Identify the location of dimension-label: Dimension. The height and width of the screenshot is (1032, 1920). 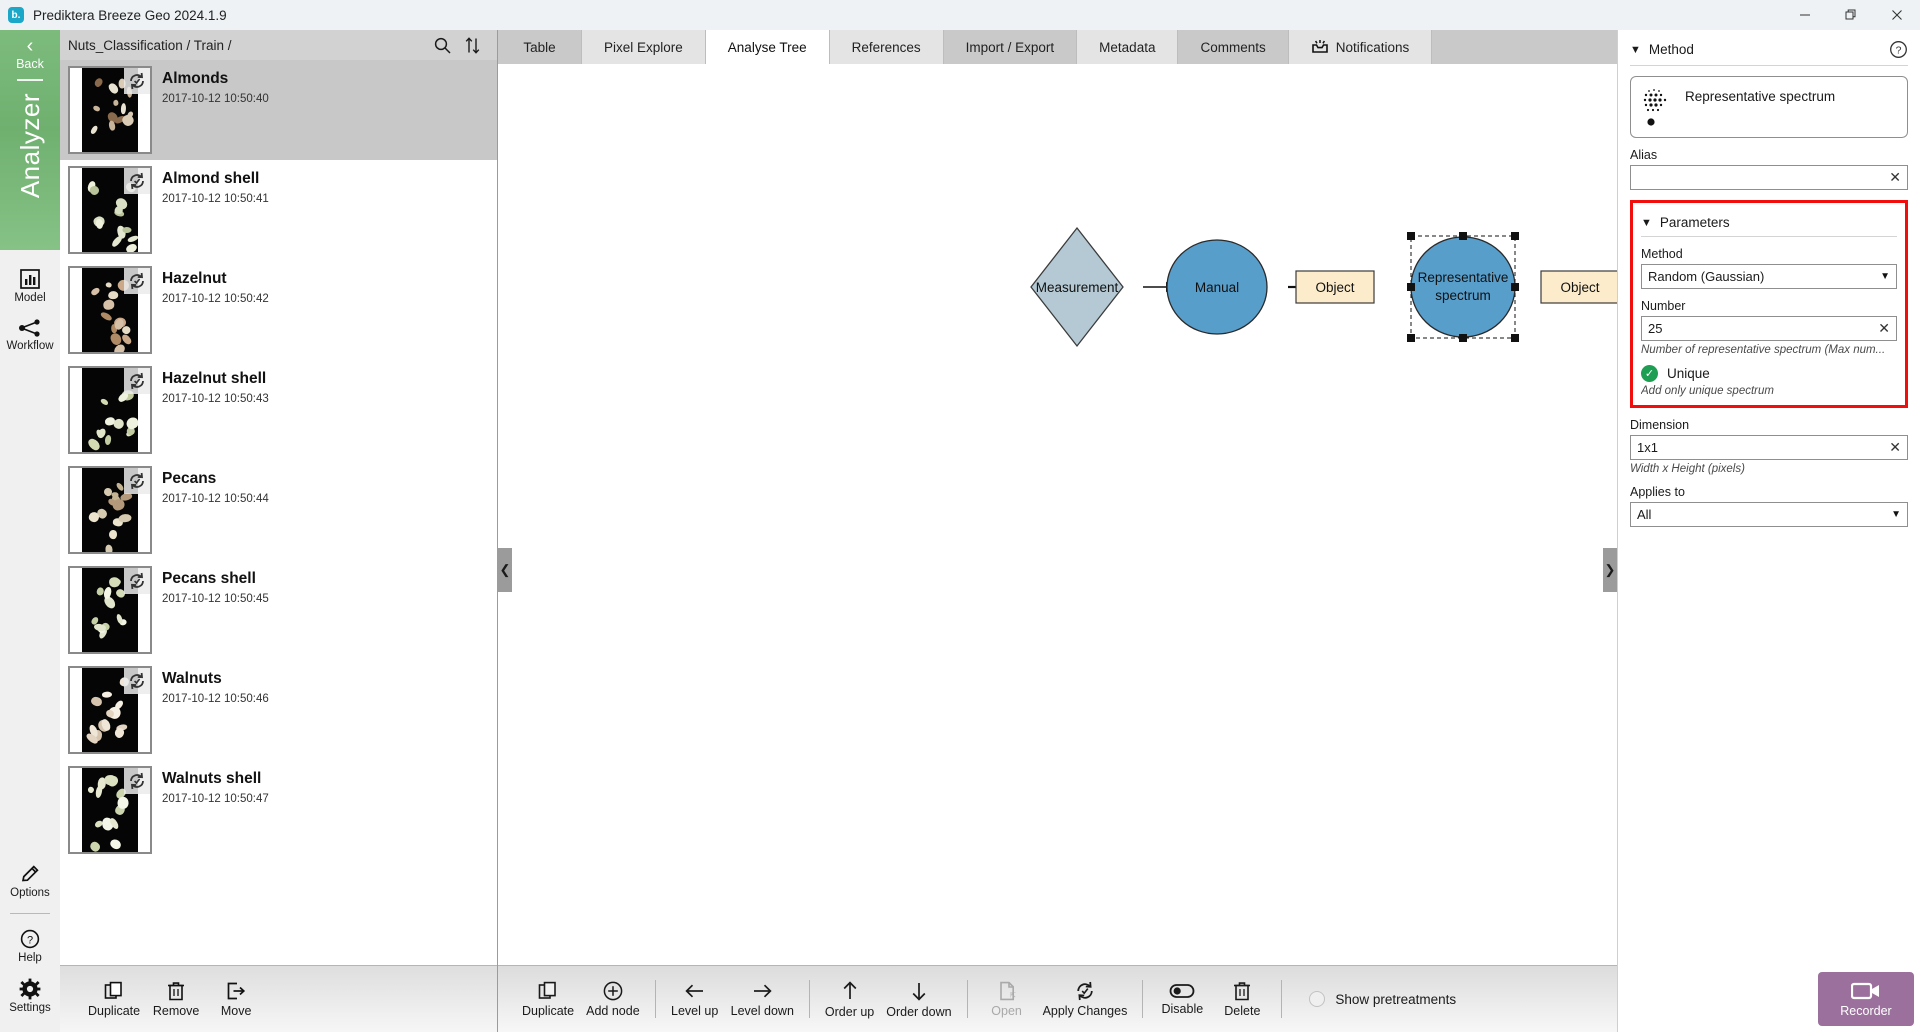
(1660, 425).